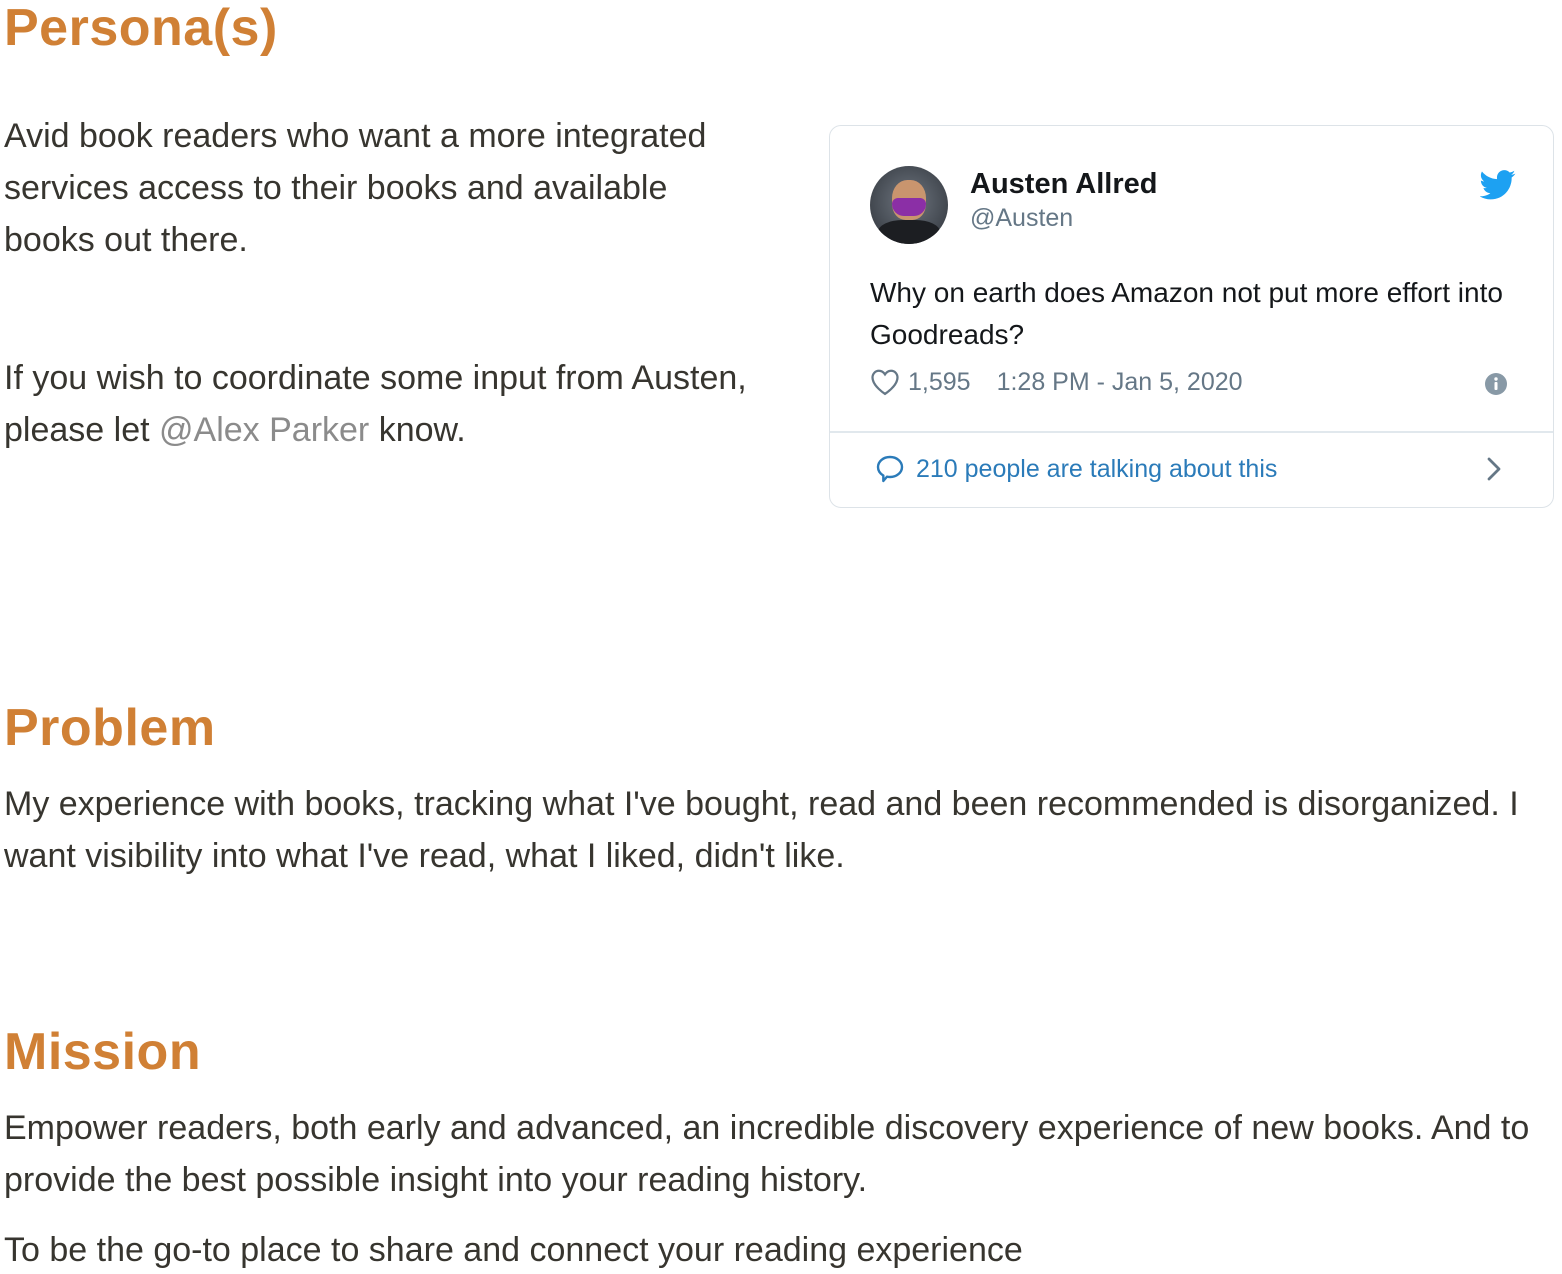 This screenshot has width=1562, height=1274. I want to click on tweet-meta: 1,595 1:28 PM - Jan 5, 2020, so click(1056, 382).